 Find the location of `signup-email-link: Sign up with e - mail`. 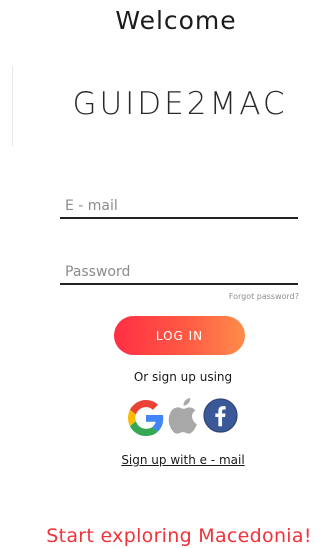

signup-email-link: Sign up with e - mail is located at coordinates (161, 460).